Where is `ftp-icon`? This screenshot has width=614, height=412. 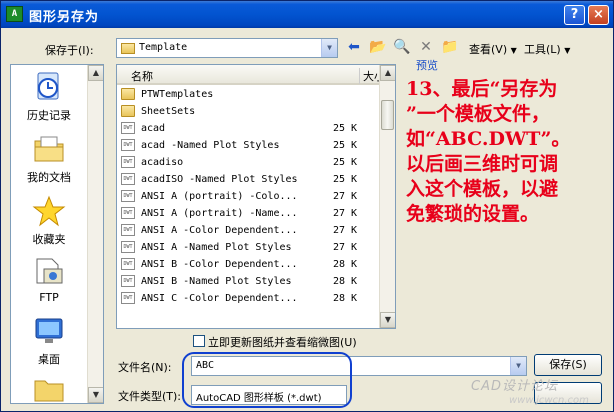 ftp-icon is located at coordinates (49, 271).